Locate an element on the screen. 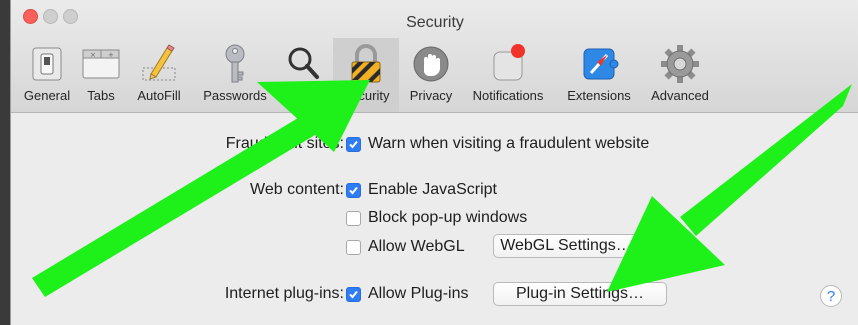  tab-advanced: Advanced is located at coordinates (680, 75).